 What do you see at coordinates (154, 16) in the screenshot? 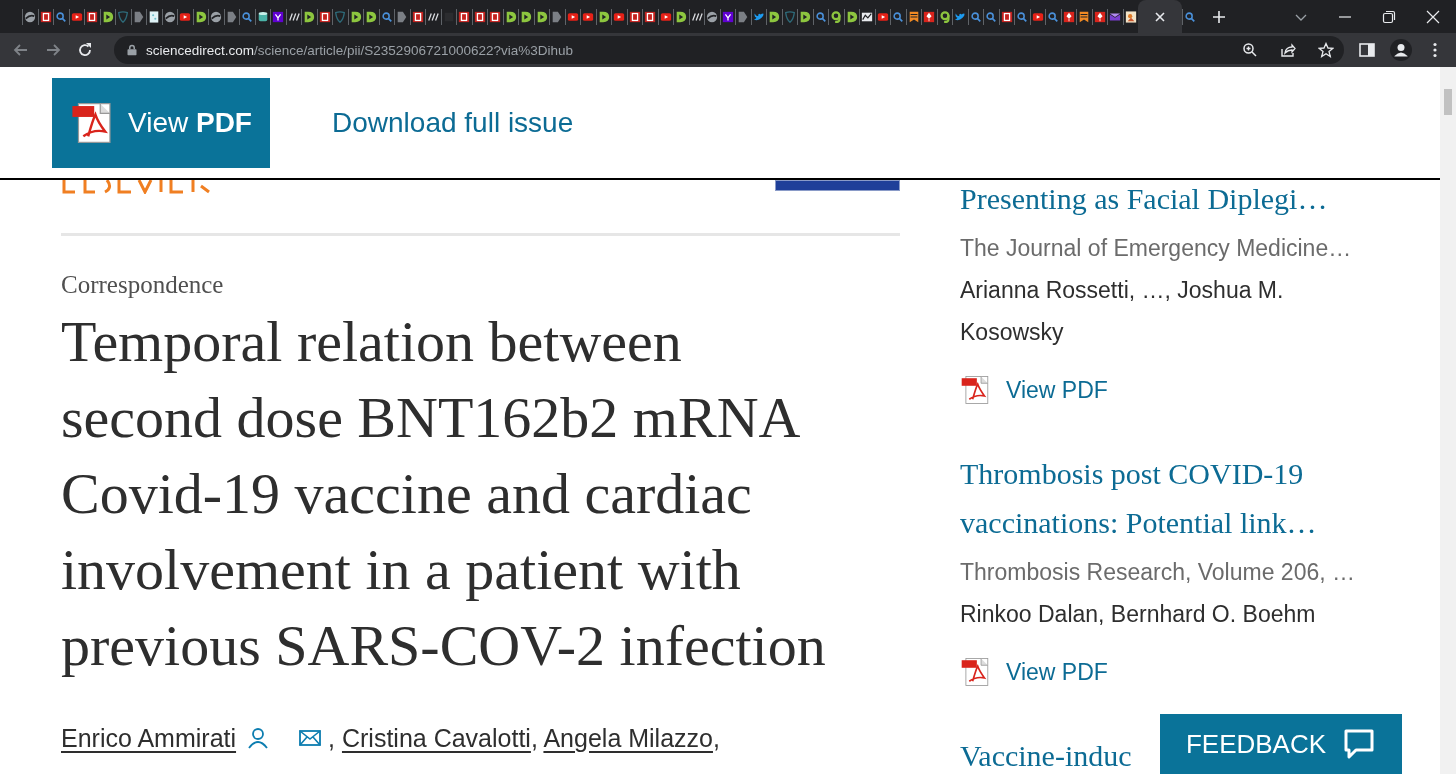
I see `document-icon` at bounding box center [154, 16].